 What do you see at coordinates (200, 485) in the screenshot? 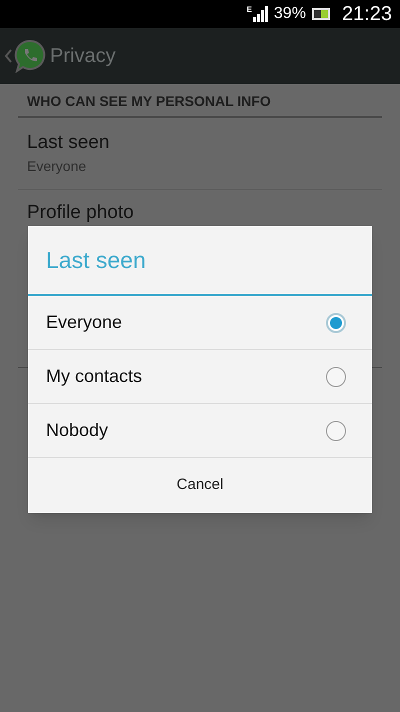
I see `cancel-button: Cancel` at bounding box center [200, 485].